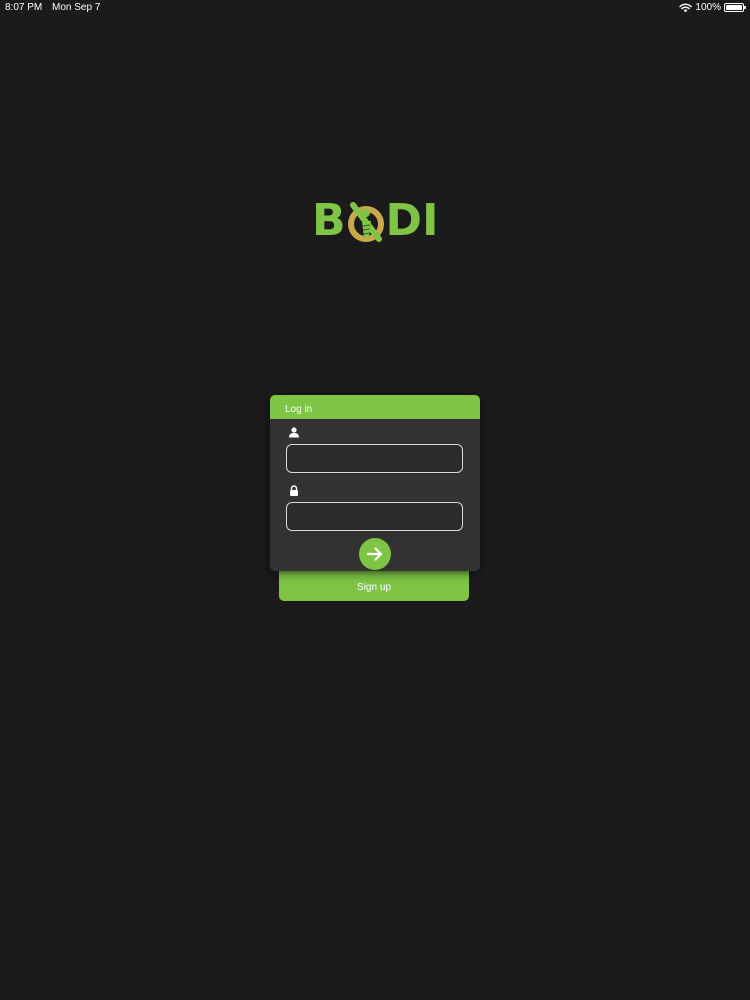  I want to click on lock-icon, so click(294, 490).